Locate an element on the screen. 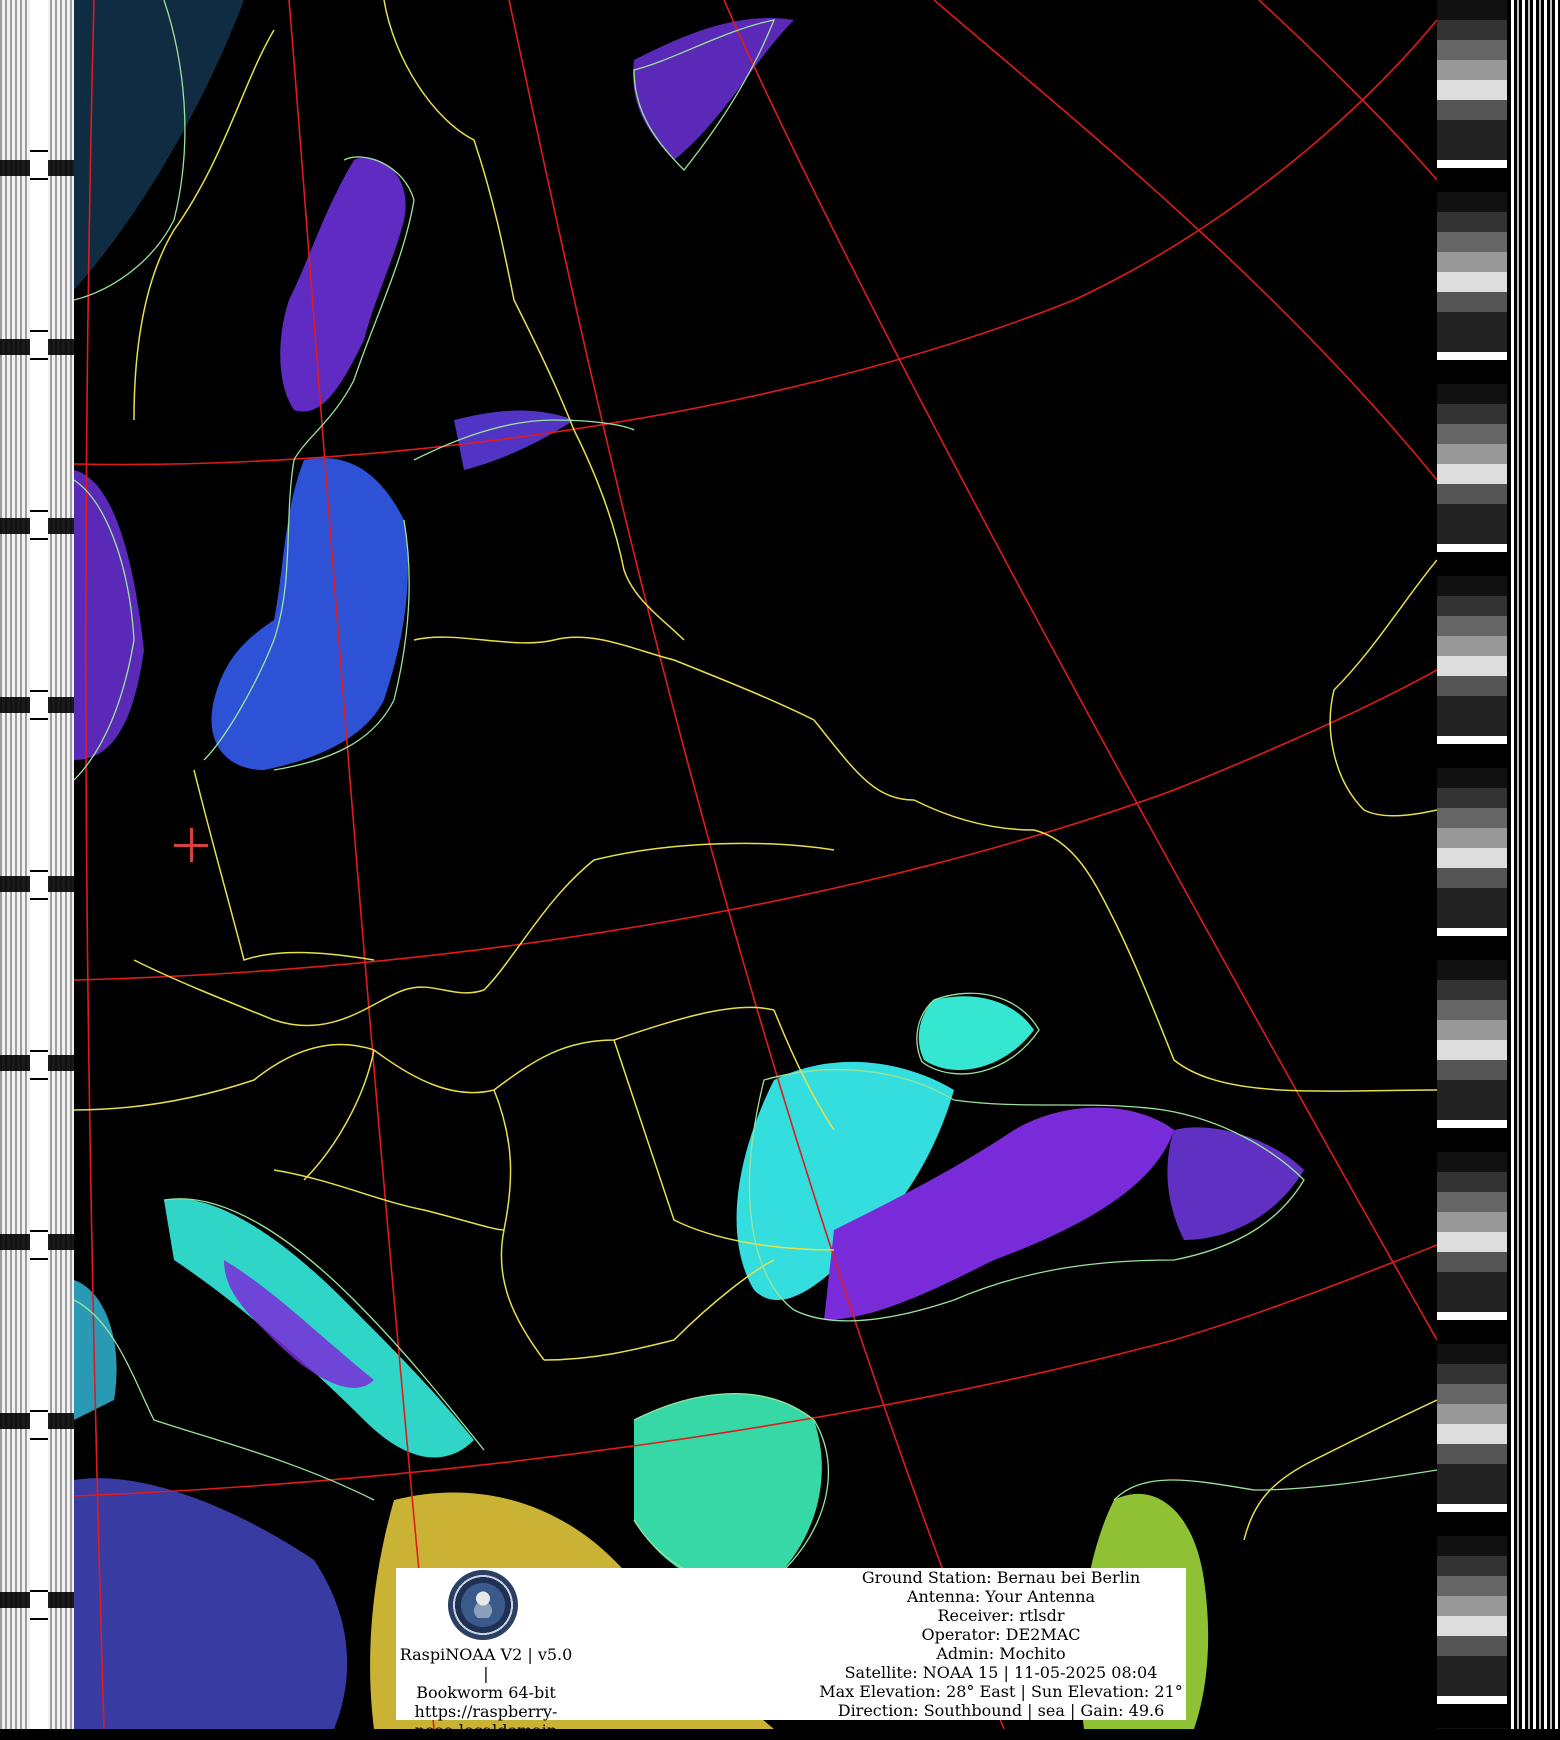 The image size is (1560, 1740). sync-bars is located at coordinates (1535, 864).